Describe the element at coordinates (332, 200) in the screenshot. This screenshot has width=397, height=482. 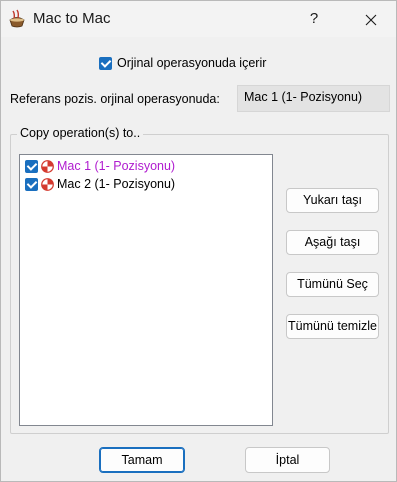
I see `move-up-button: Yukarı taşı` at that location.